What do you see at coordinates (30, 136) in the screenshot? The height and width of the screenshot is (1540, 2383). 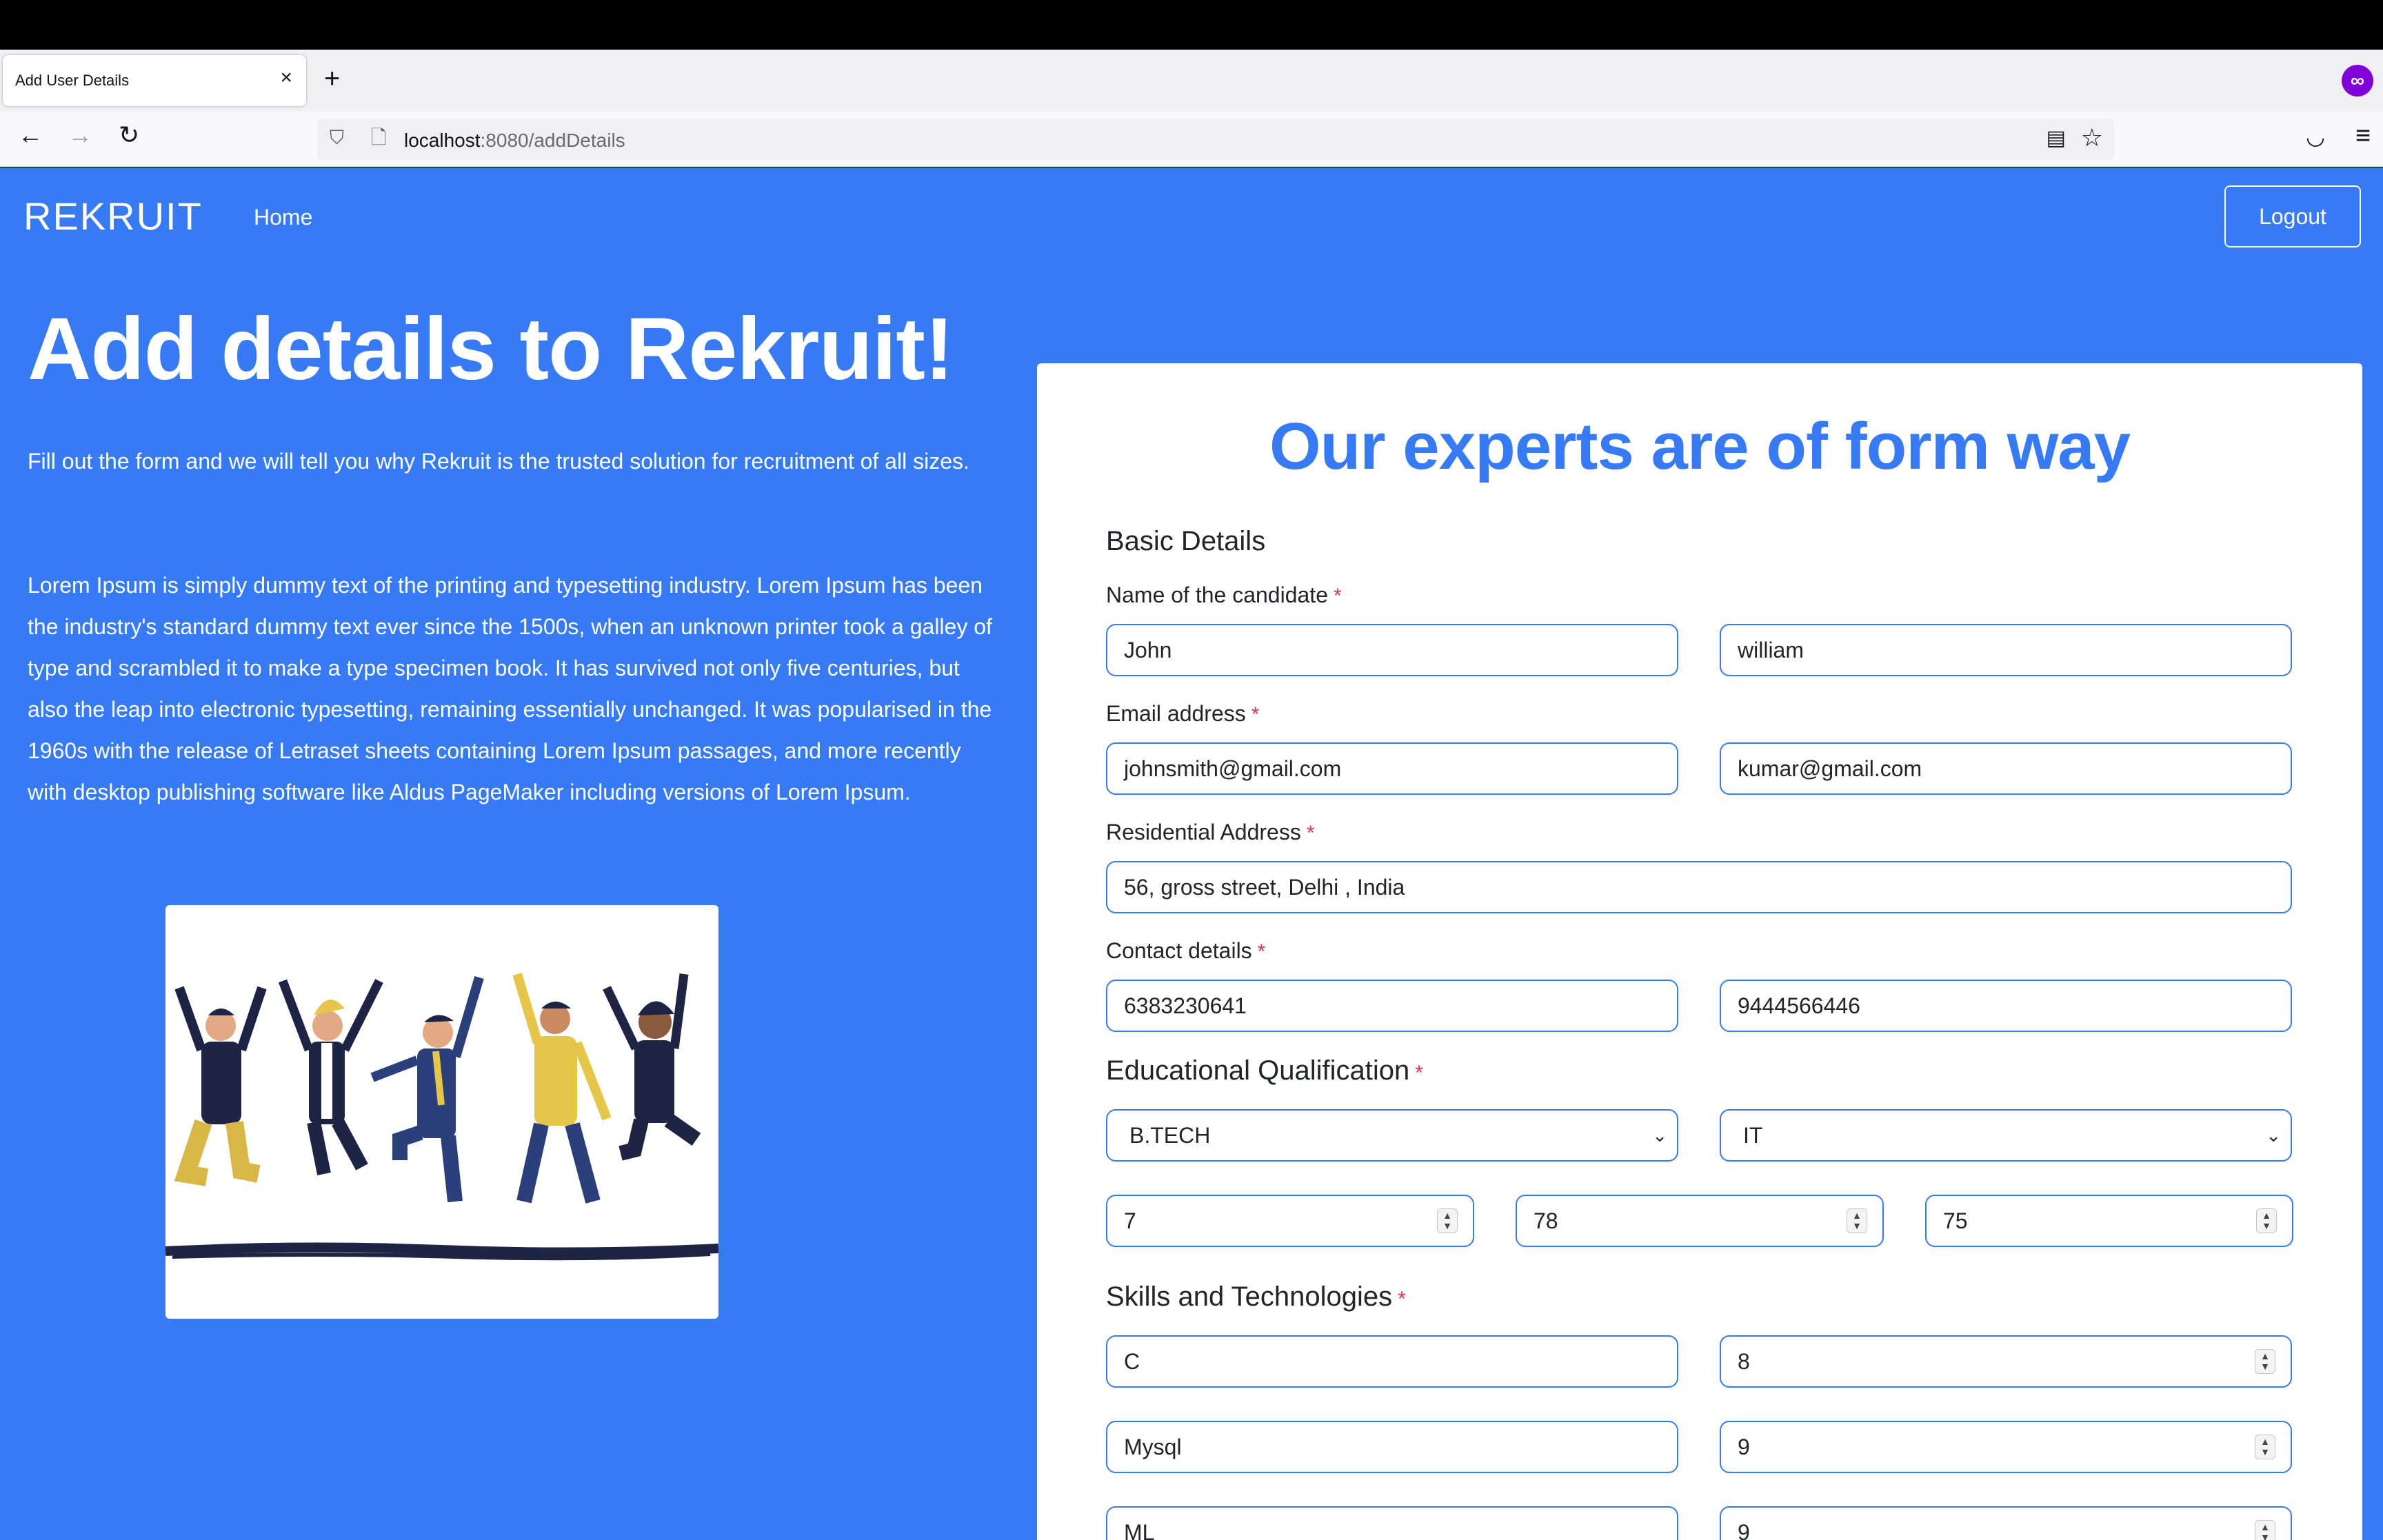 I see `back-arrow-icon: ←` at bounding box center [30, 136].